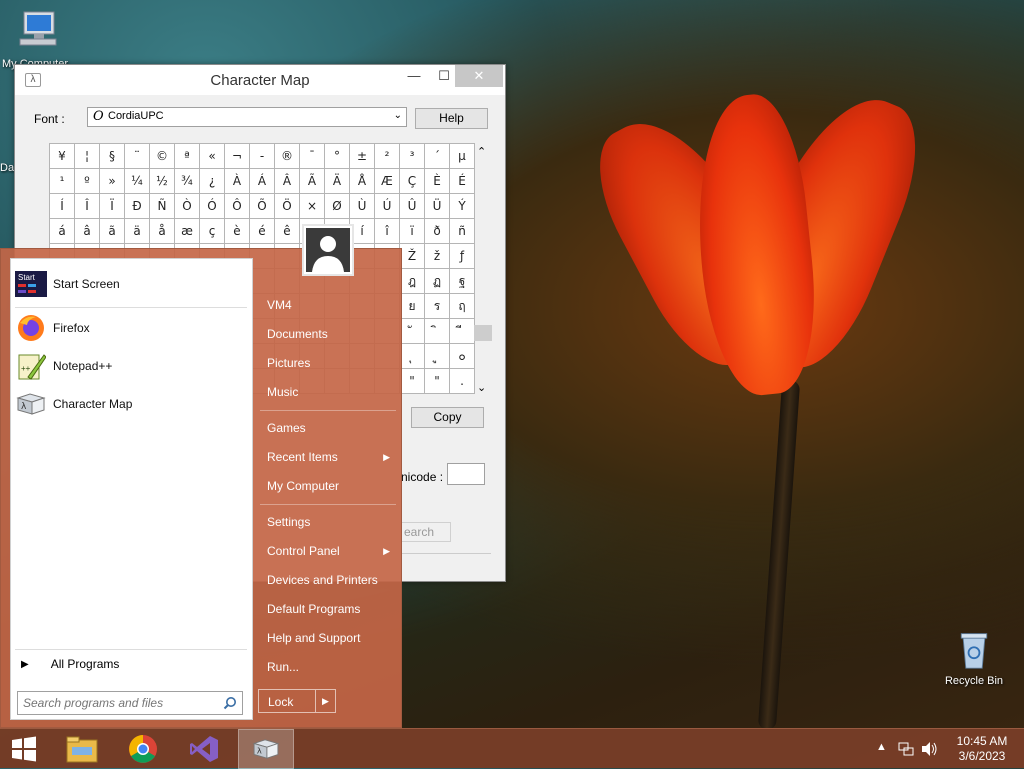 Image resolution: width=1024 pixels, height=769 pixels. What do you see at coordinates (412, 306) in the screenshot?
I see `character-cell: ย` at bounding box center [412, 306].